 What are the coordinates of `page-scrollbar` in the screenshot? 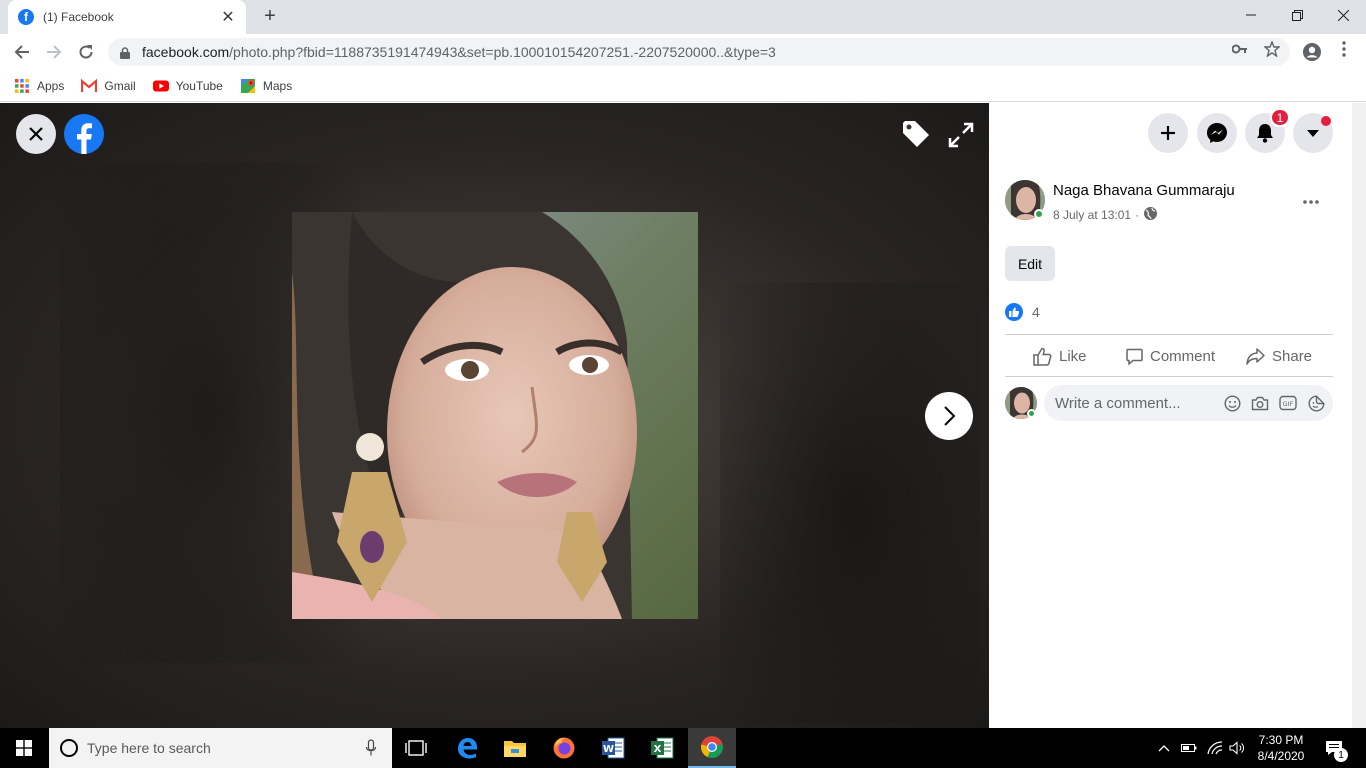 It's located at (1359, 415).